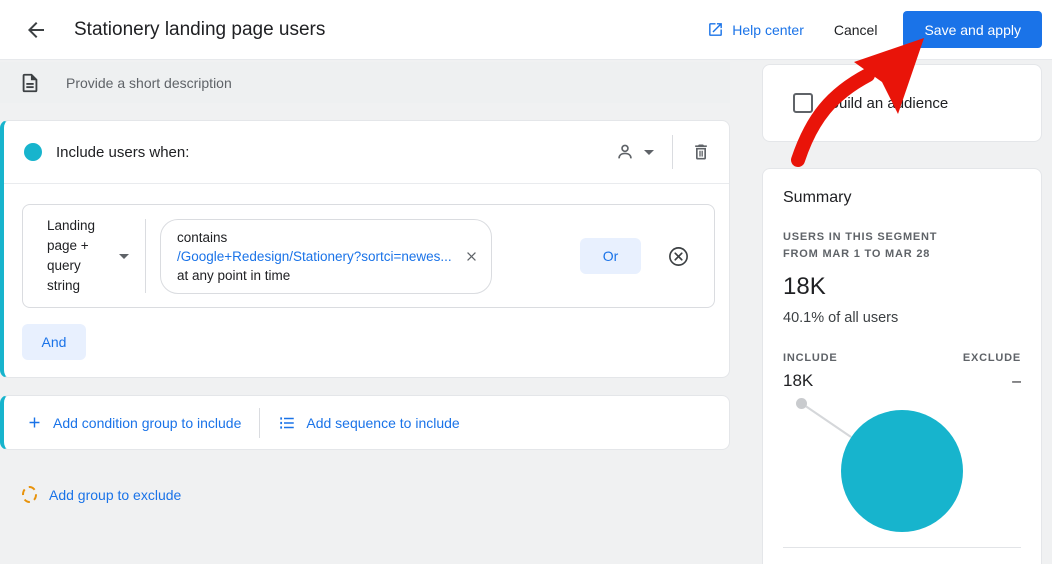 This screenshot has height=564, width=1052. I want to click on document-icon, so click(30, 83).